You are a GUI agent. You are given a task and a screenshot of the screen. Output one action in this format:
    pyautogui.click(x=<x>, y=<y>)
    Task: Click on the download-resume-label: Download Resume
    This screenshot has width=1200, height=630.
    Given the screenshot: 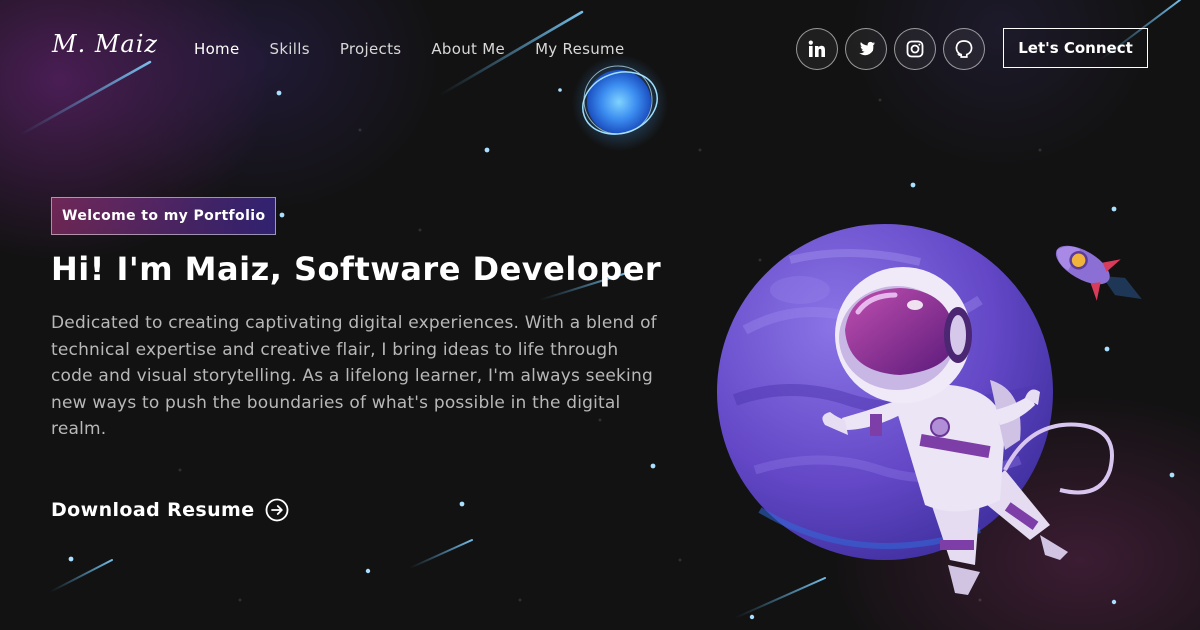 What is the action you would take?
    pyautogui.click(x=153, y=510)
    